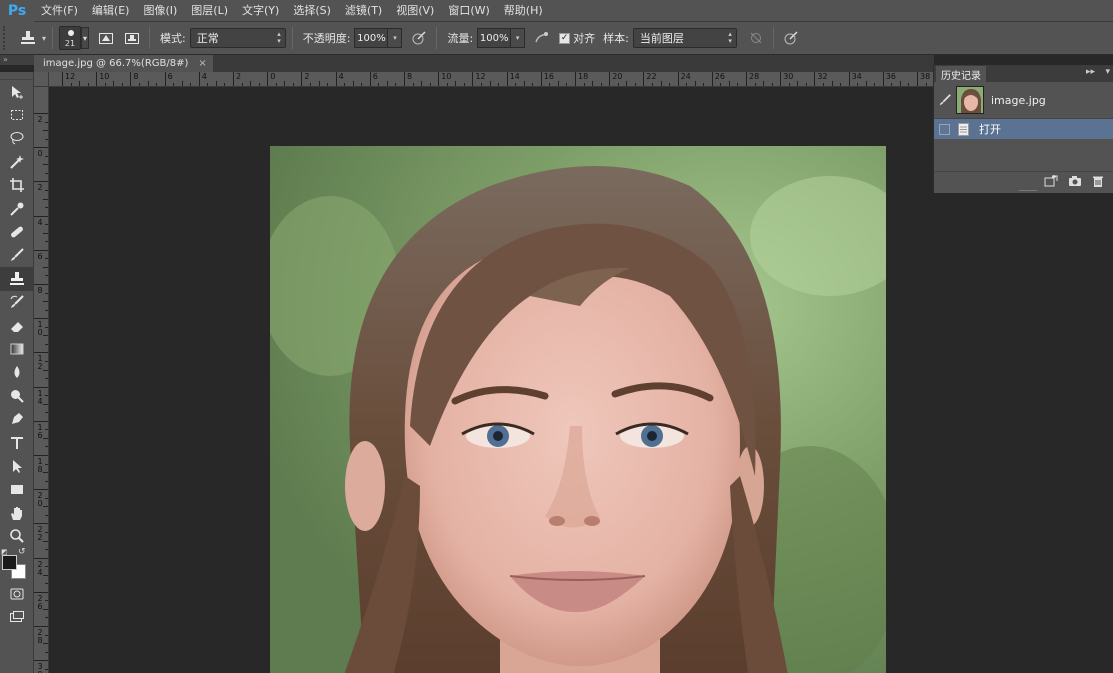 The width and height of the screenshot is (1113, 673). Describe the element at coordinates (371, 38) in the screenshot. I see `opacity-input: 100%` at that location.